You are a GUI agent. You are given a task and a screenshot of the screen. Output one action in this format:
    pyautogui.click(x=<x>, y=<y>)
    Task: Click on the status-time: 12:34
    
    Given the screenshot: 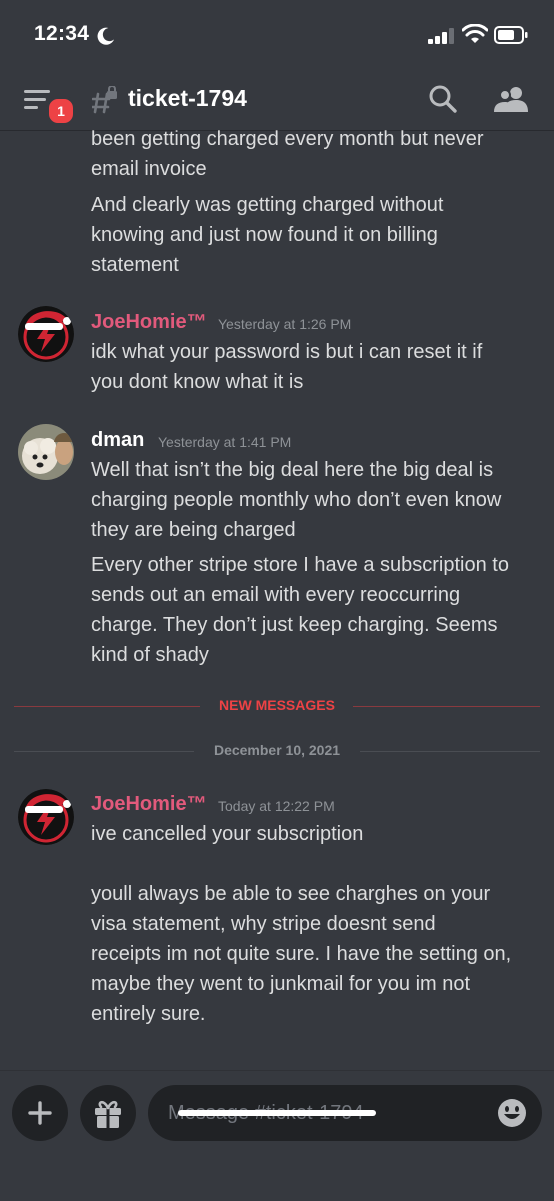 What is the action you would take?
    pyautogui.click(x=62, y=33)
    